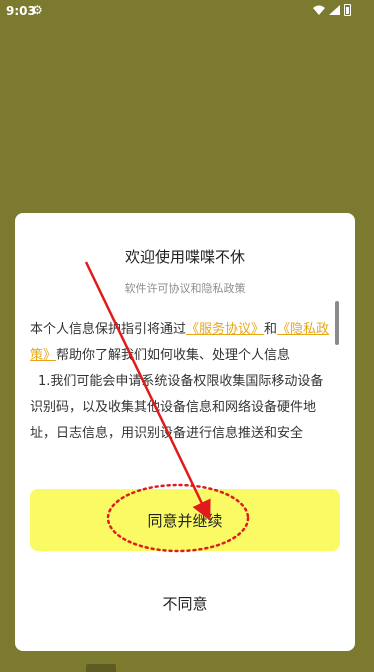  Describe the element at coordinates (185, 603) in the screenshot. I see `decline-button: 不同意` at that location.